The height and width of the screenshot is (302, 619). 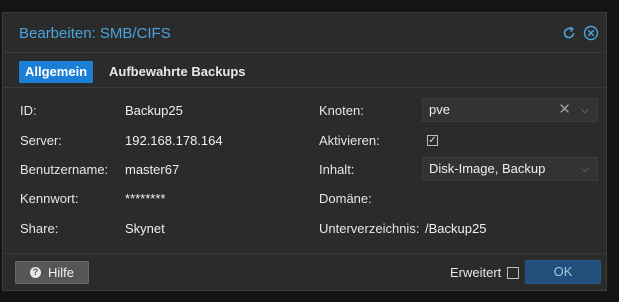 I want to click on enable-checkbox: ✓, so click(x=432, y=140).